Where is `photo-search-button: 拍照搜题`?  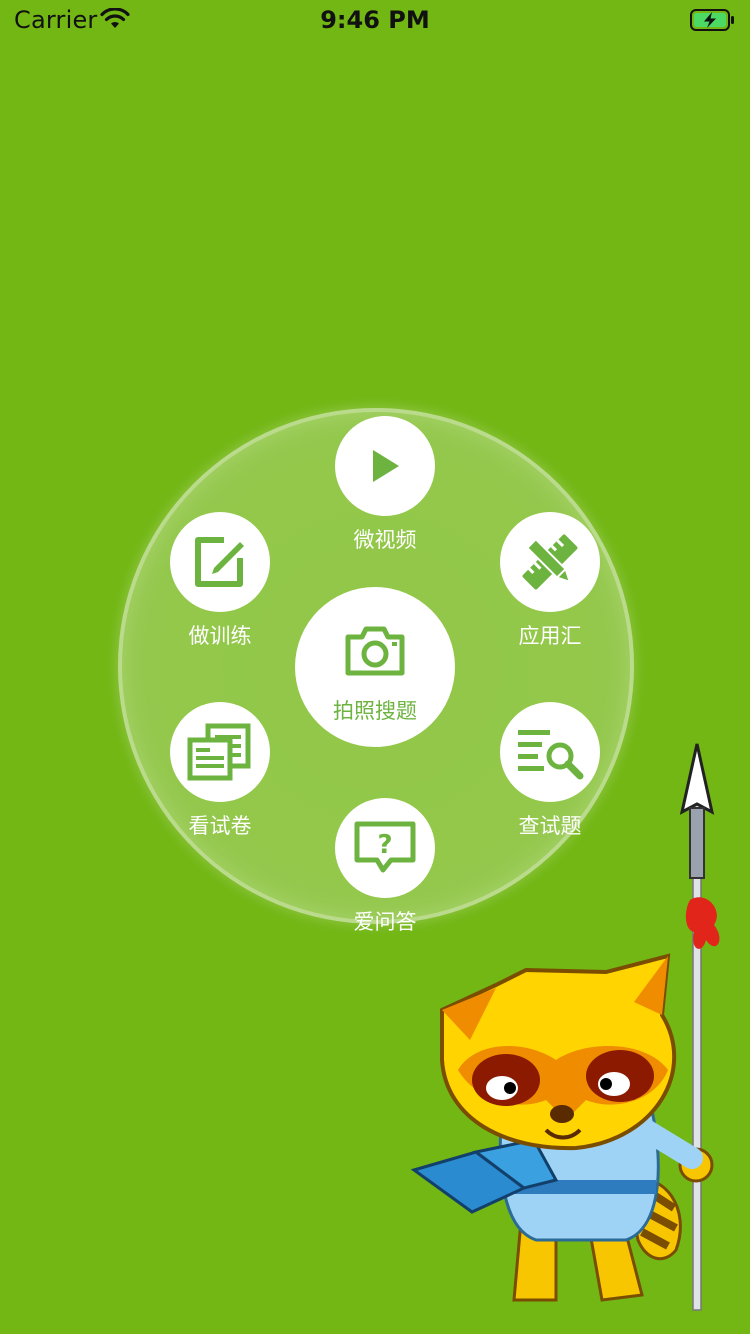
photo-search-button: 拍照搜题 is located at coordinates (375, 667).